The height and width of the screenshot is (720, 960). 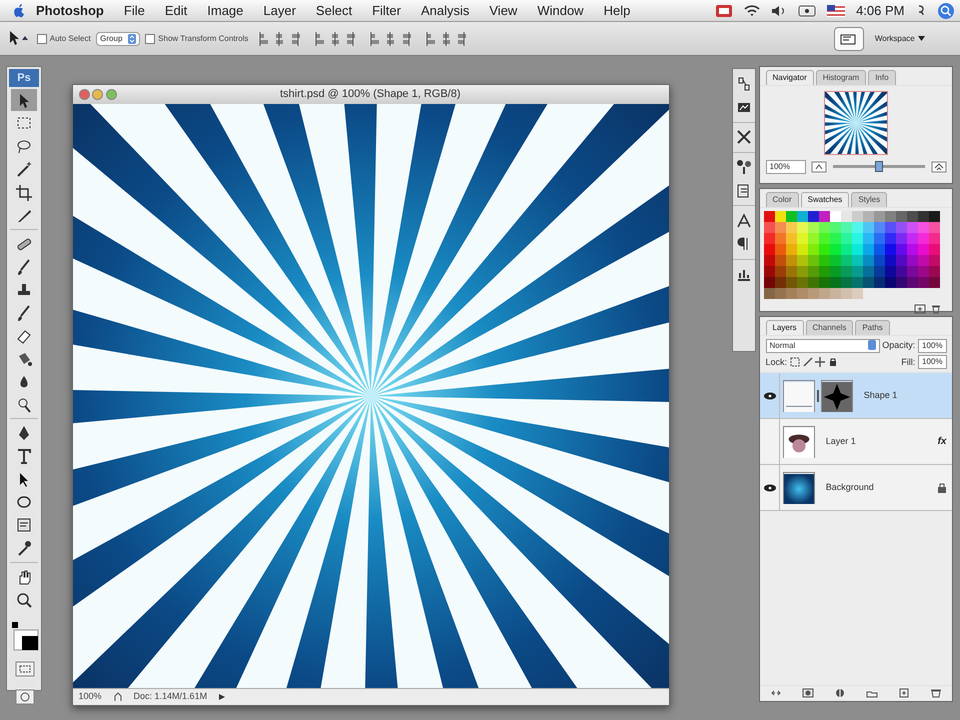 I want to click on blend-mode-dropdown: Normal, so click(x=823, y=345).